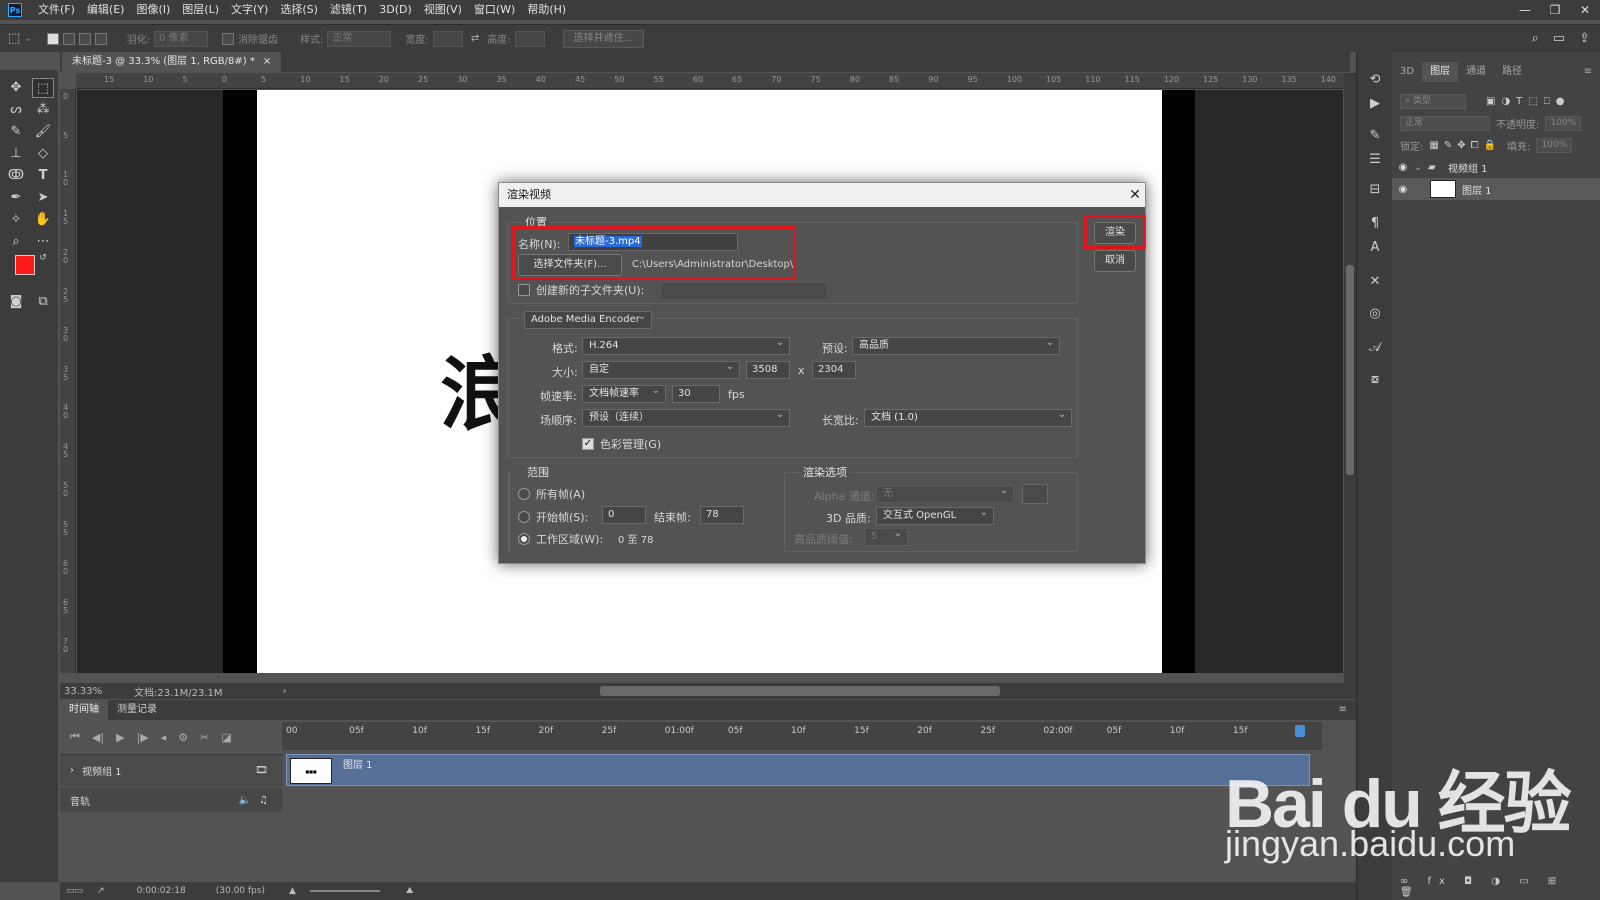 This screenshot has height=900, width=1600. What do you see at coordinates (359, 38) in the screenshot?
I see `style-select: 正常` at bounding box center [359, 38].